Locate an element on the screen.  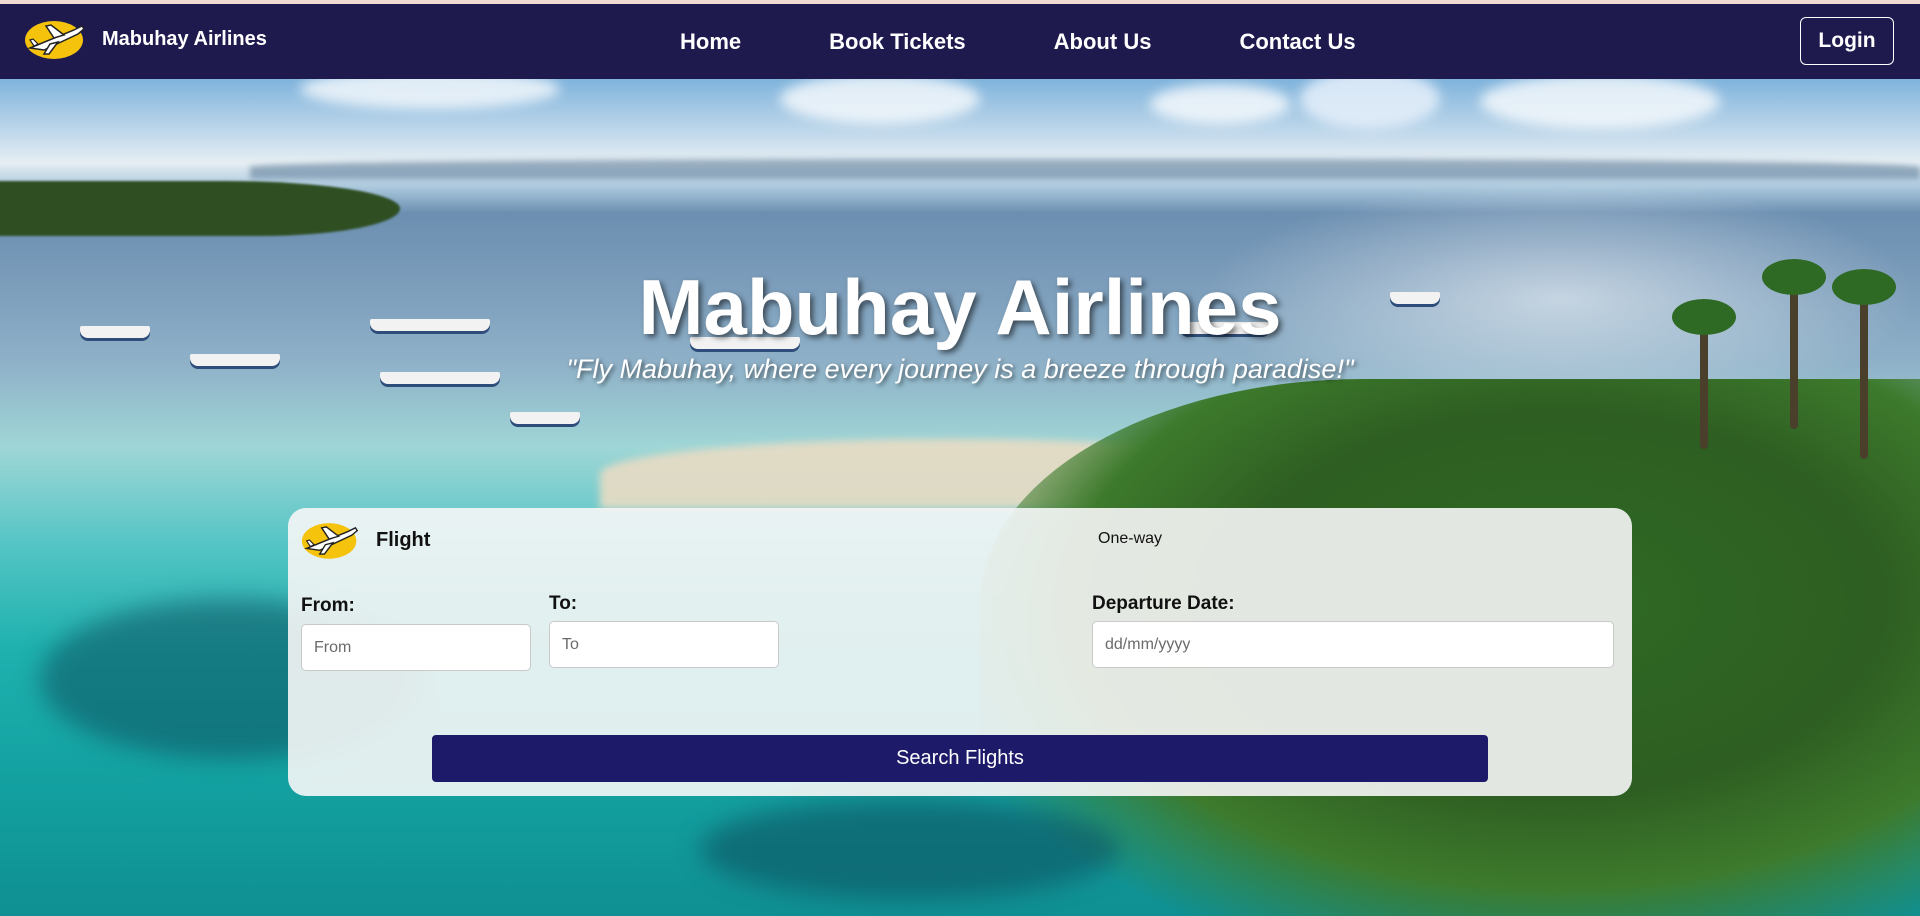
hero-title: Mabuhay Airlines is located at coordinates (960, 307).